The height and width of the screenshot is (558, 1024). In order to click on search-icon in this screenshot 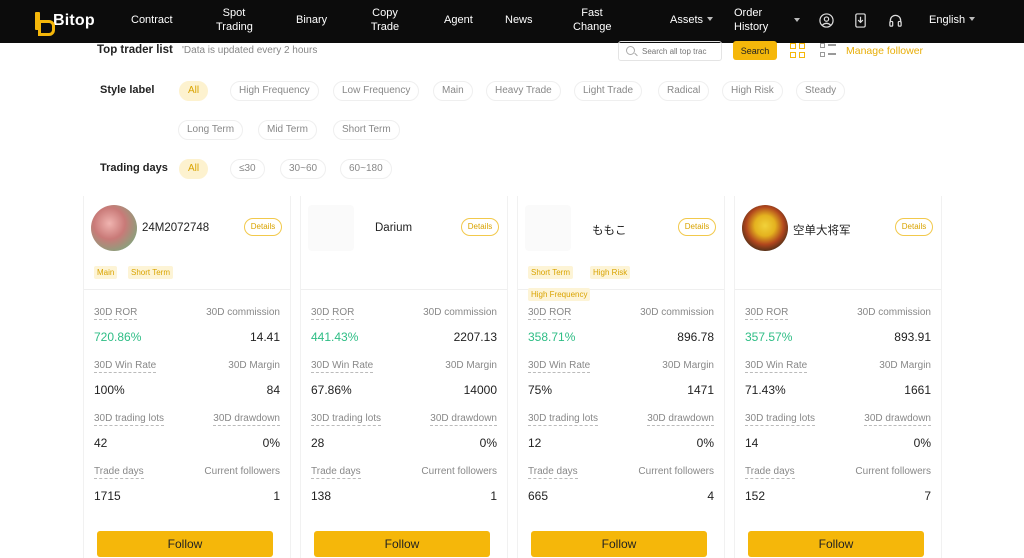, I will do `click(630, 50)`.